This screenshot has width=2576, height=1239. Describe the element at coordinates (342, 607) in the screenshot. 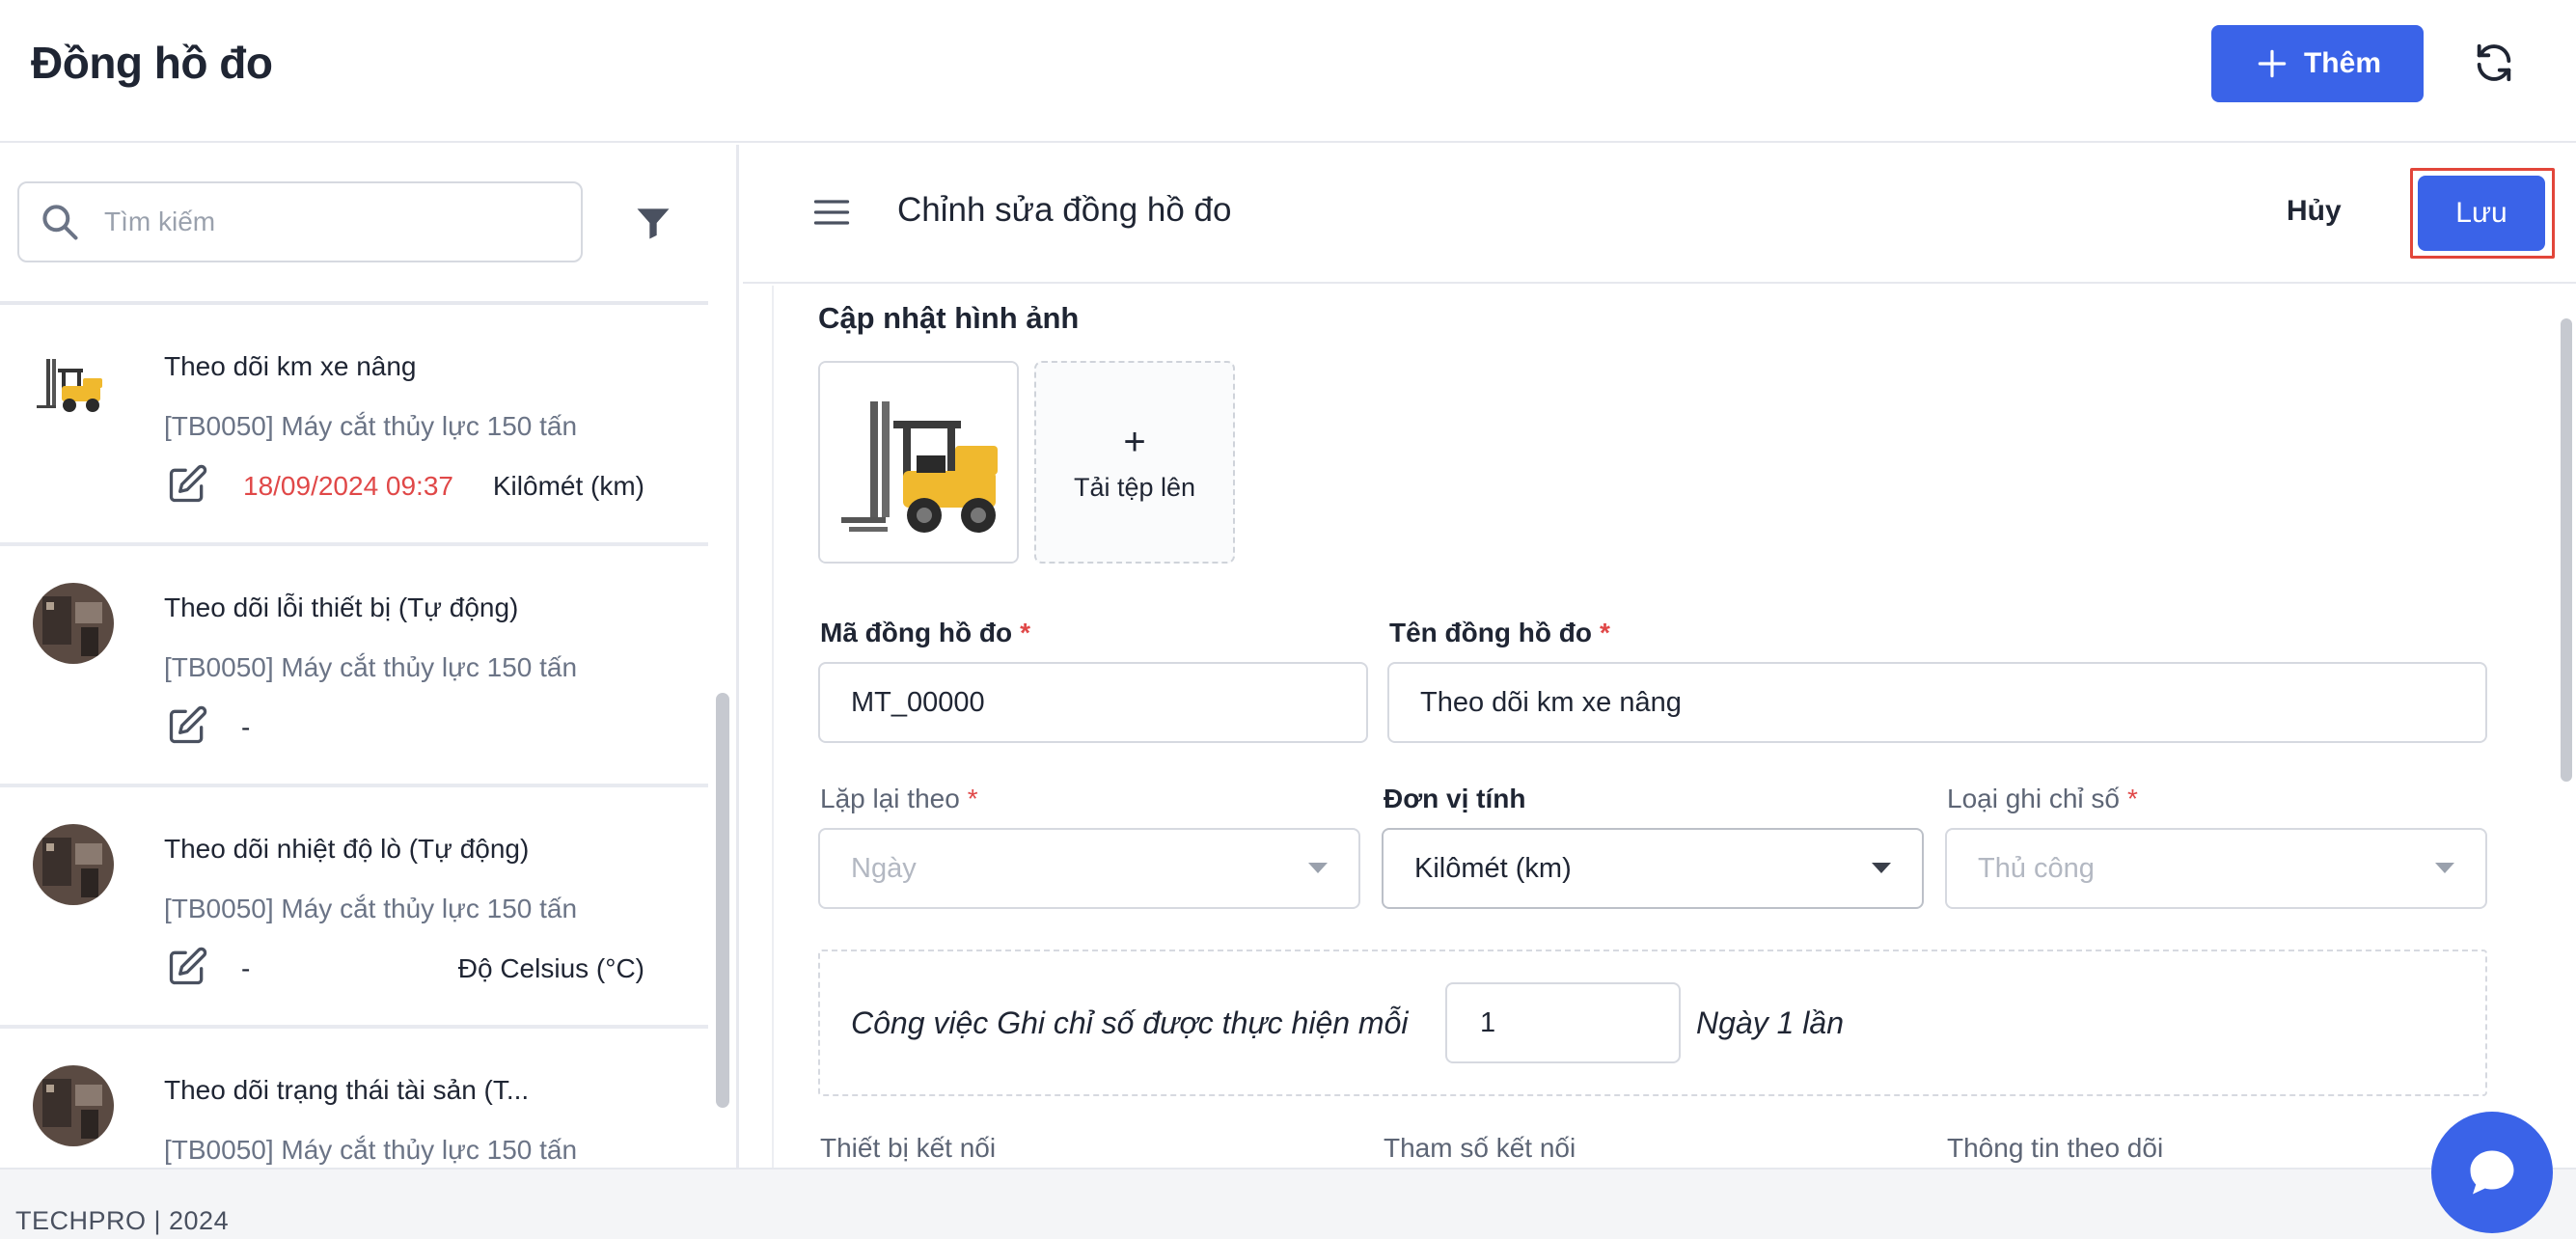

I see `meter-name: Theo dõi lỗi thiết bị (Tự động)` at that location.